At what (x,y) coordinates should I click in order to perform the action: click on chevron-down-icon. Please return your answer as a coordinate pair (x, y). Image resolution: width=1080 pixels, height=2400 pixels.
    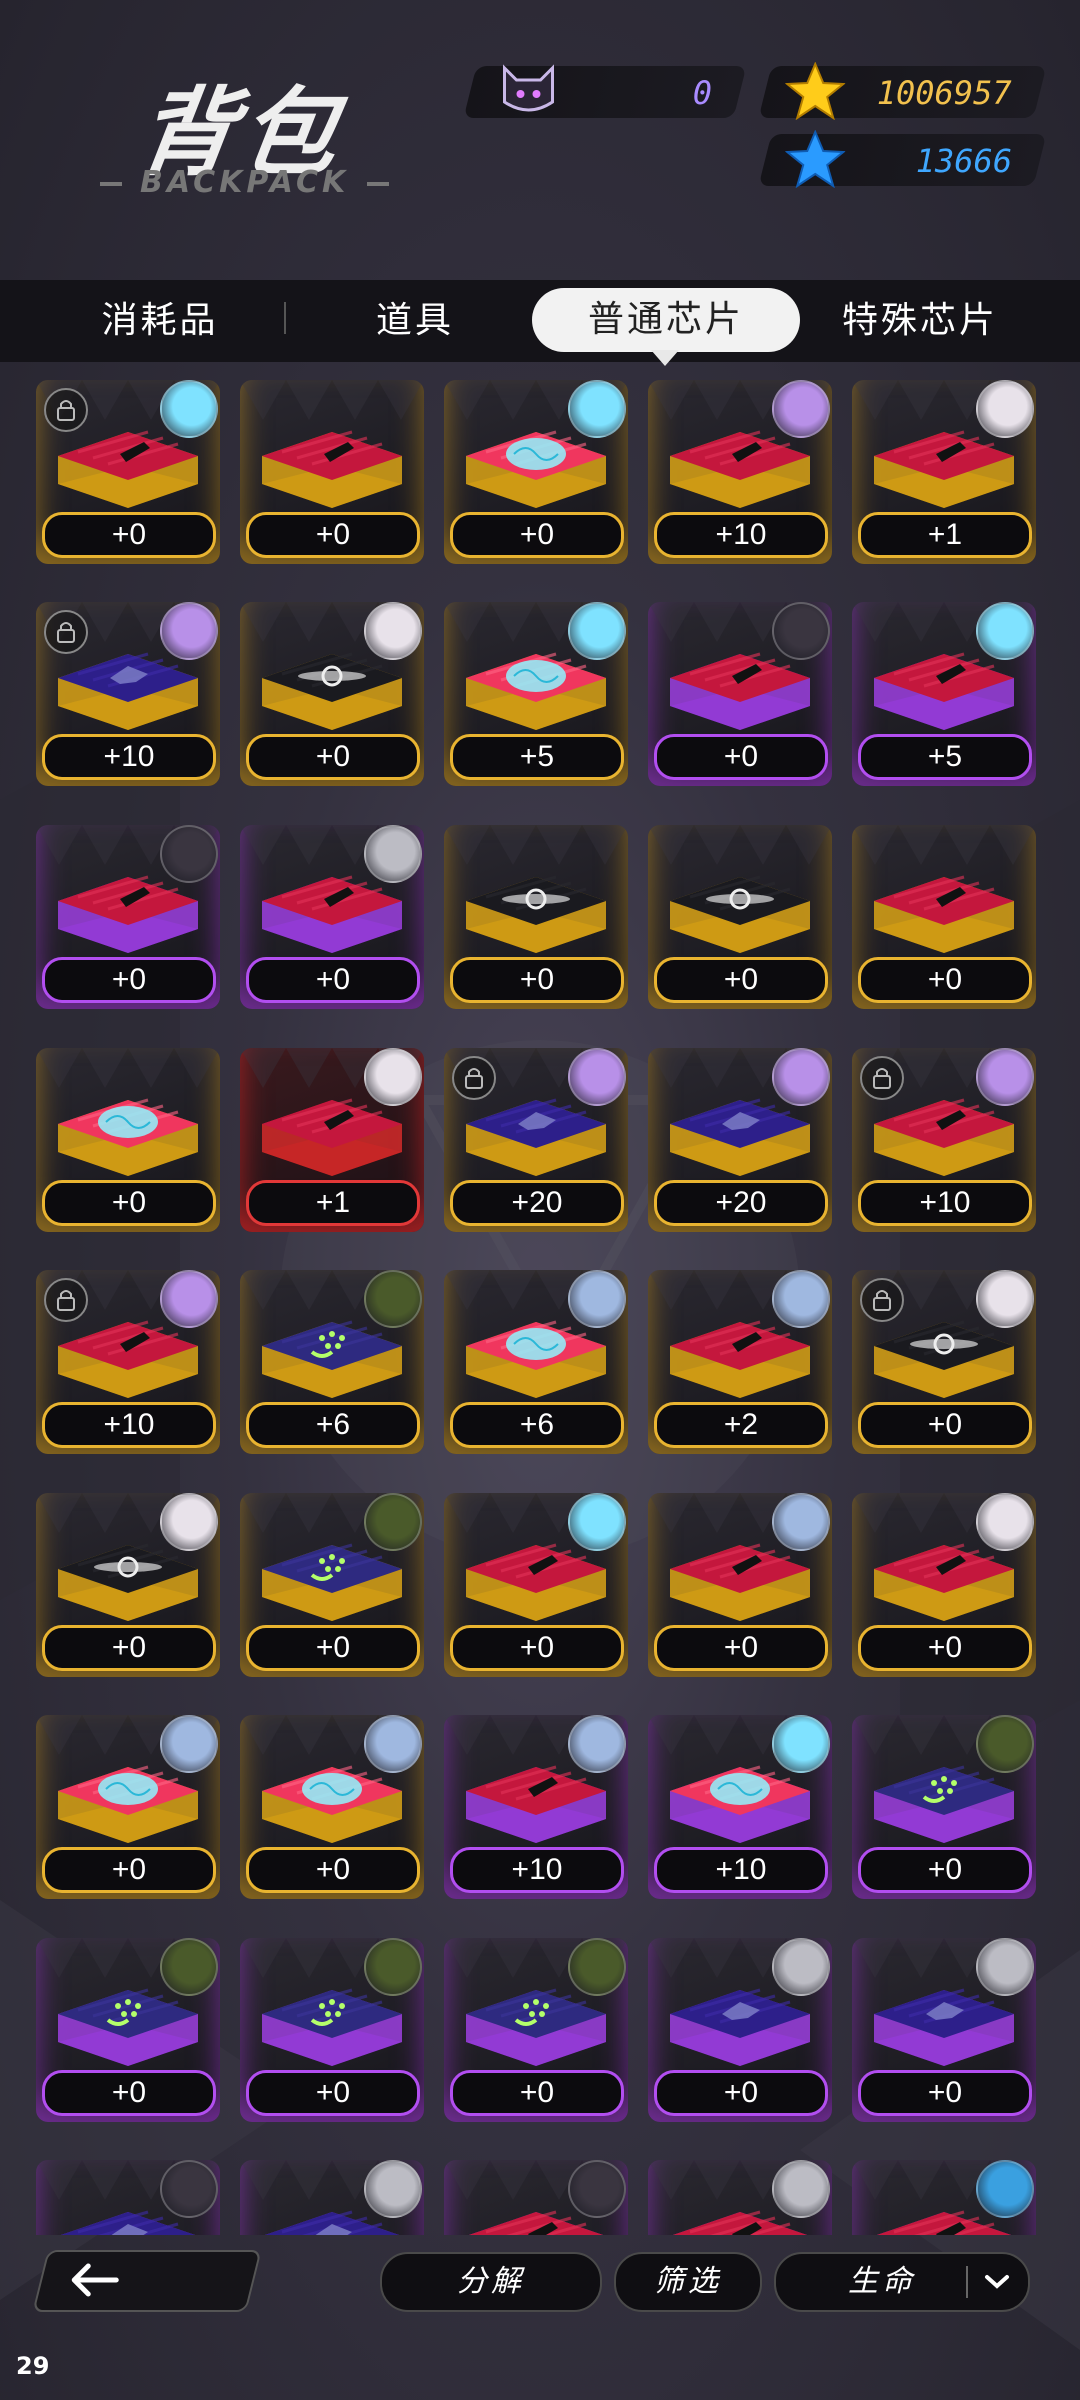
    Looking at the image, I should click on (997, 2282).